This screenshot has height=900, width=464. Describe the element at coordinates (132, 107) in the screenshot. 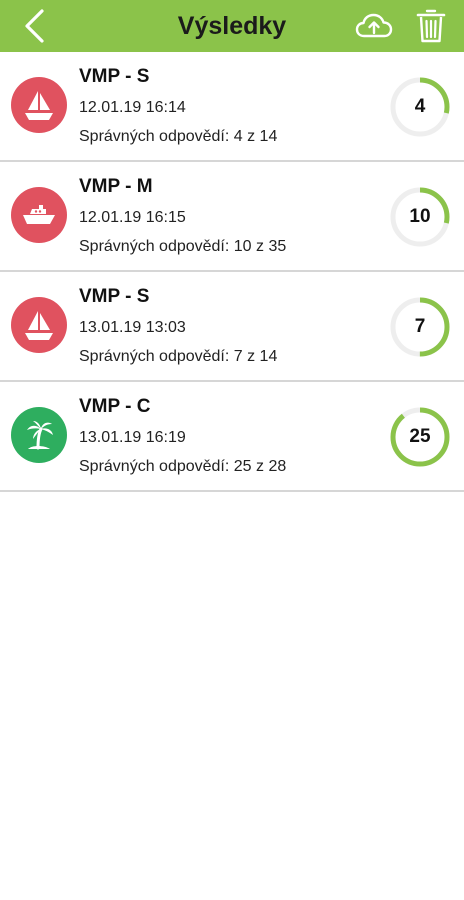

I see `result-date: 12.01.19 16:14` at that location.